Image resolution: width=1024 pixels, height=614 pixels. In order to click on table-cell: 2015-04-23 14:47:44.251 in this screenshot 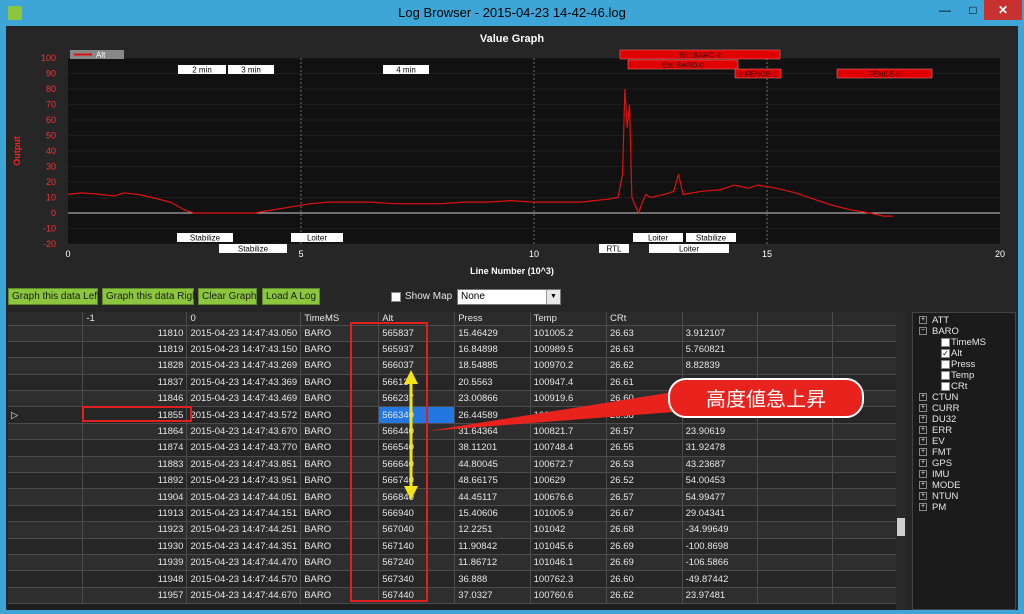, I will do `click(244, 530)`.